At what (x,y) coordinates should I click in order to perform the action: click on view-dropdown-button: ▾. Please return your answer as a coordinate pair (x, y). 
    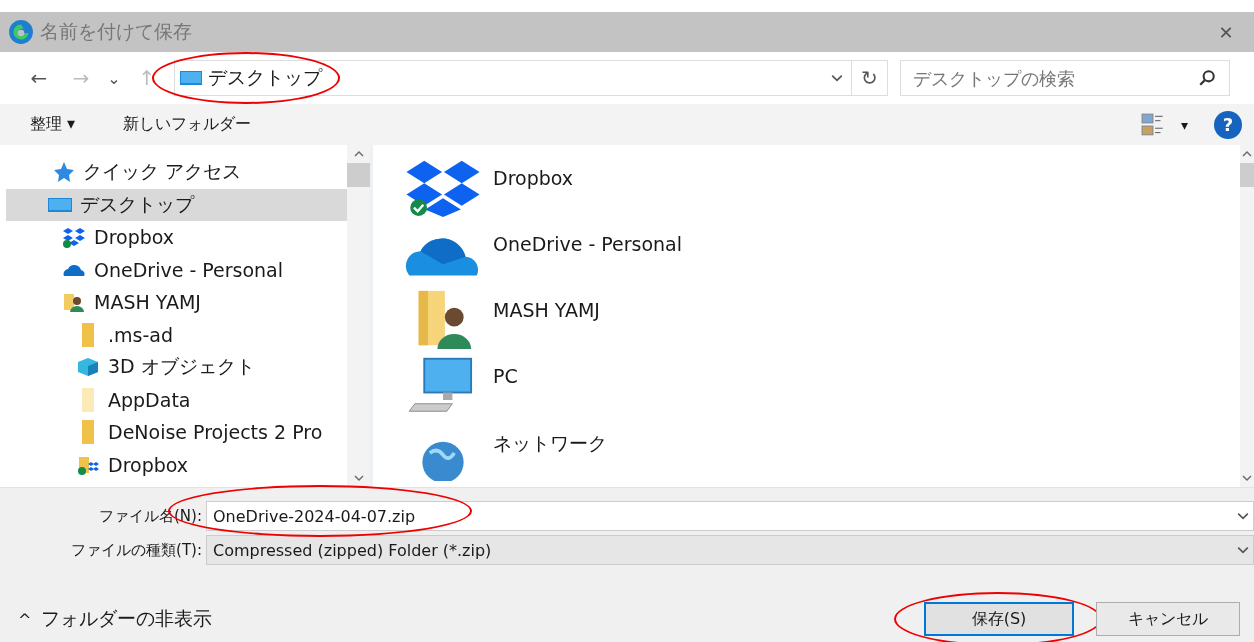
    Looking at the image, I should click on (1184, 124).